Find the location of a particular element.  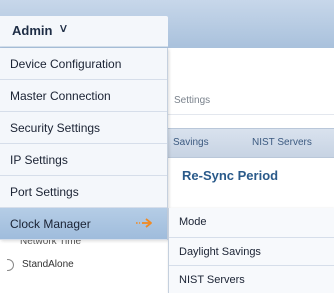

submenu-item-label: Daylight Savings is located at coordinates (220, 252).